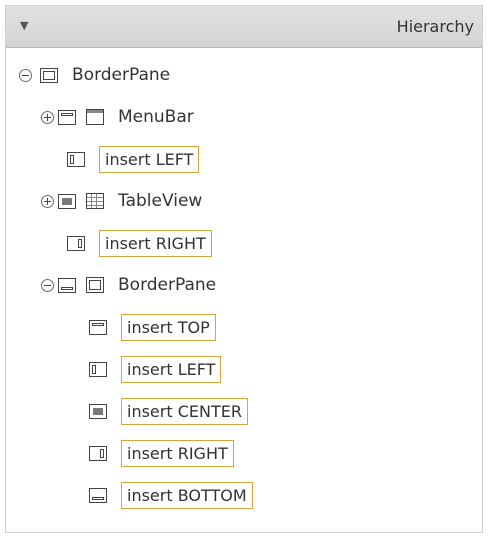  I want to click on panel-header: ▼ Hierarchy, so click(244, 27).